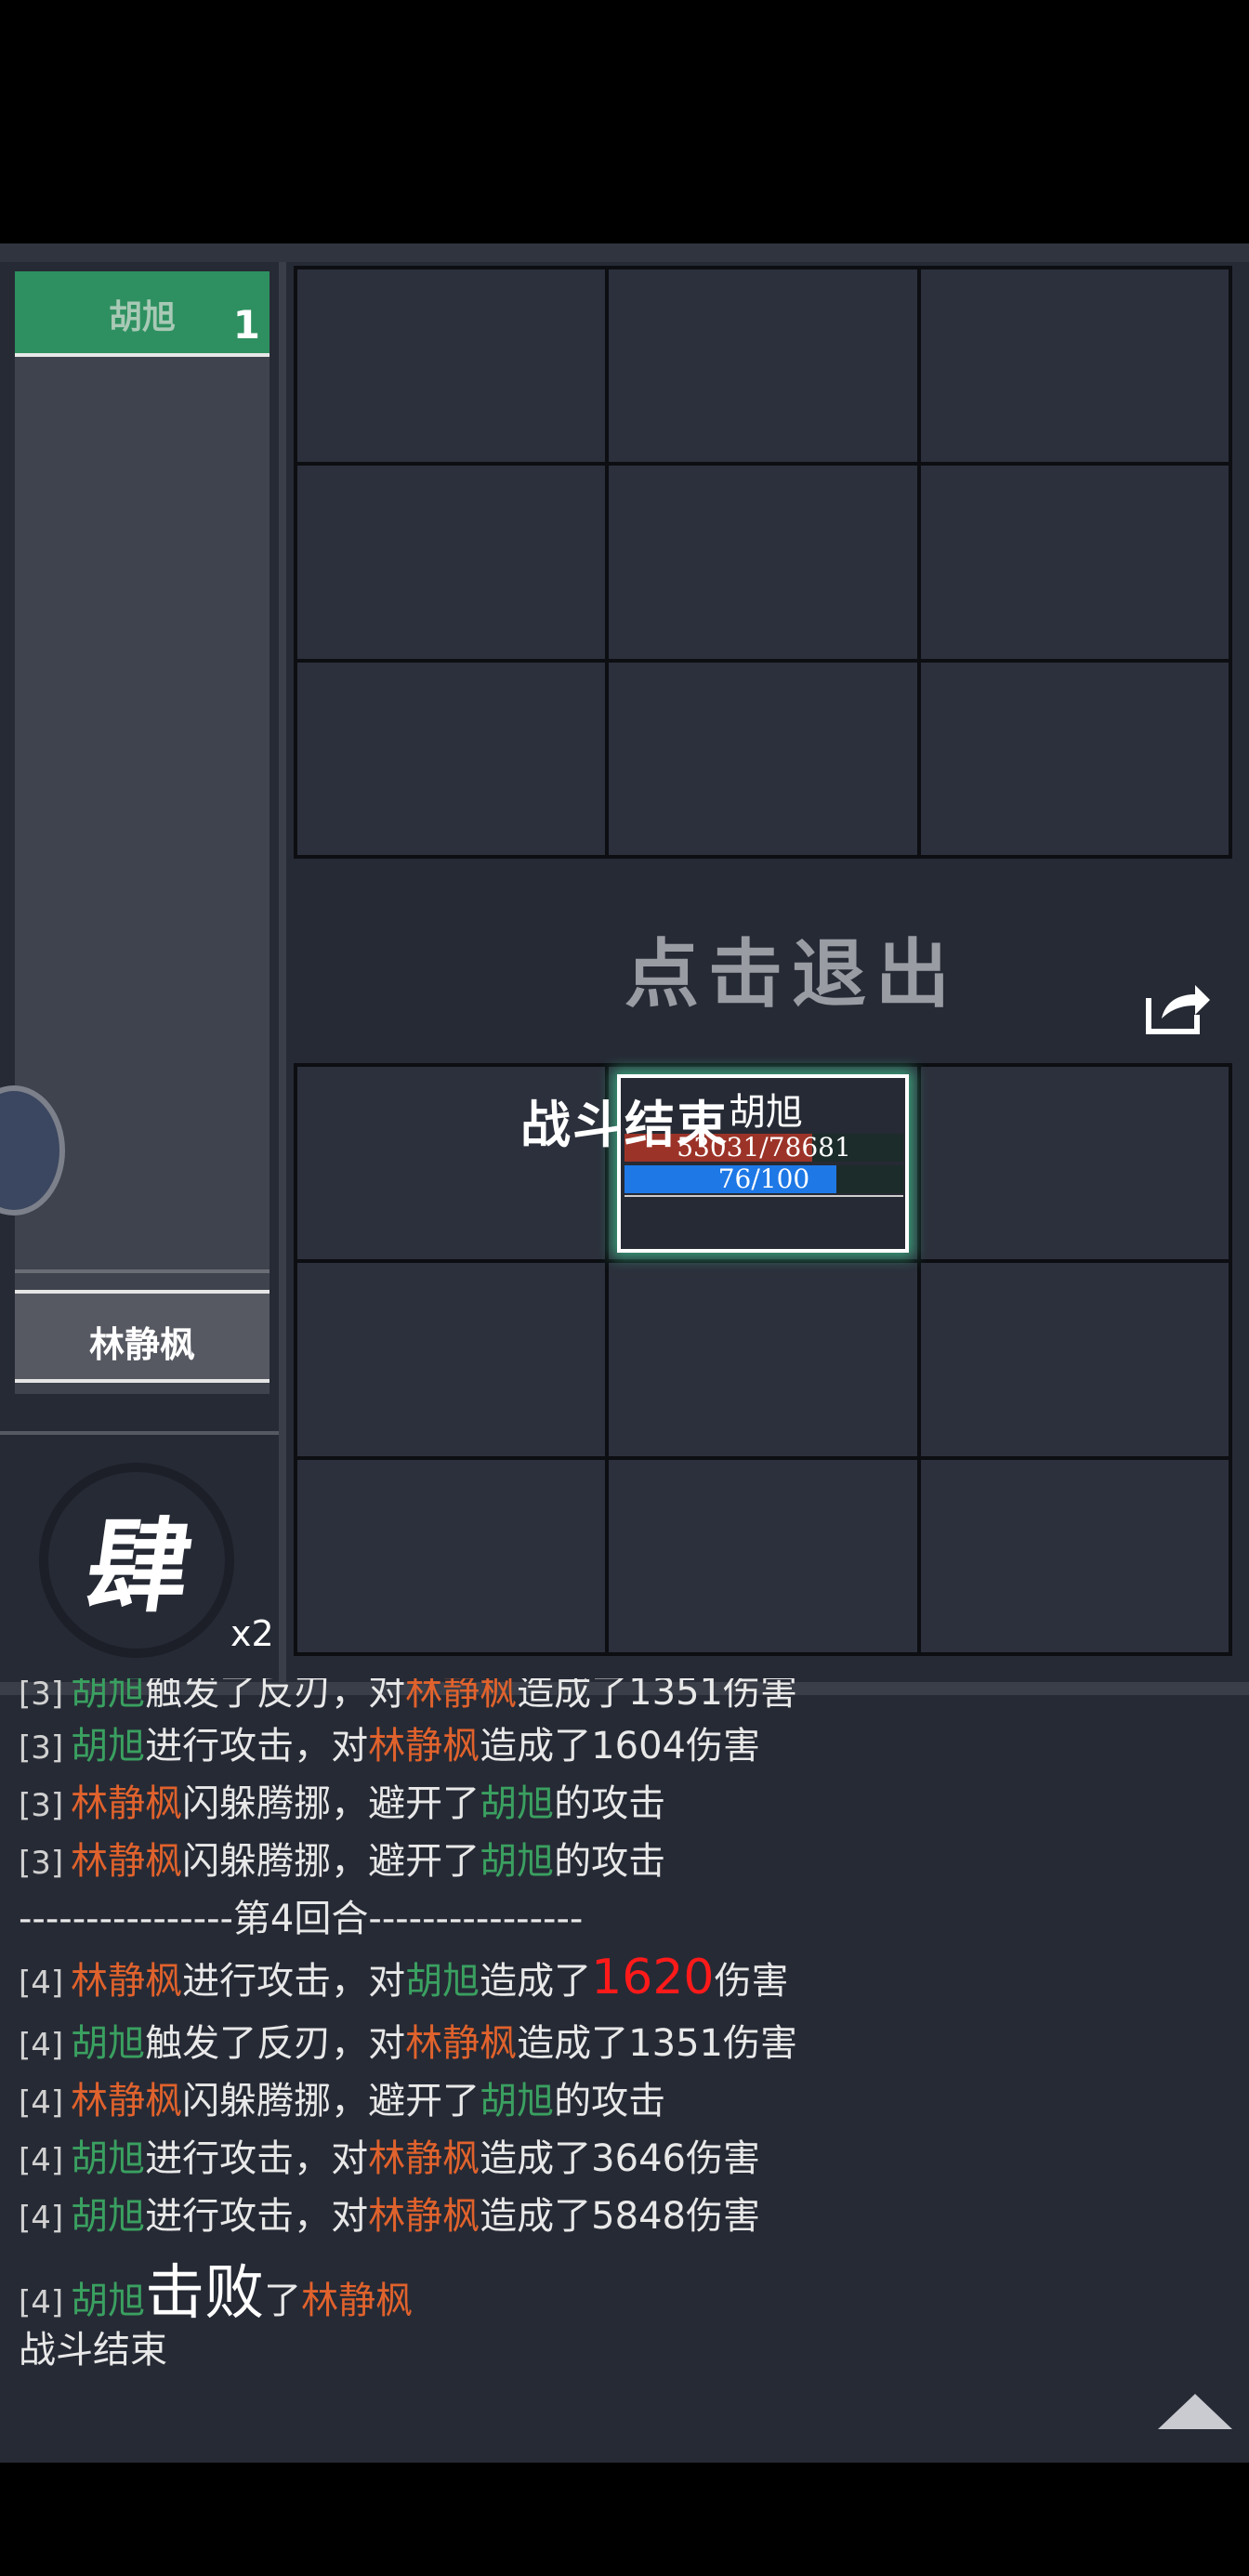  Describe the element at coordinates (142, 317) in the screenshot. I see `player-name: 胡旭` at that location.